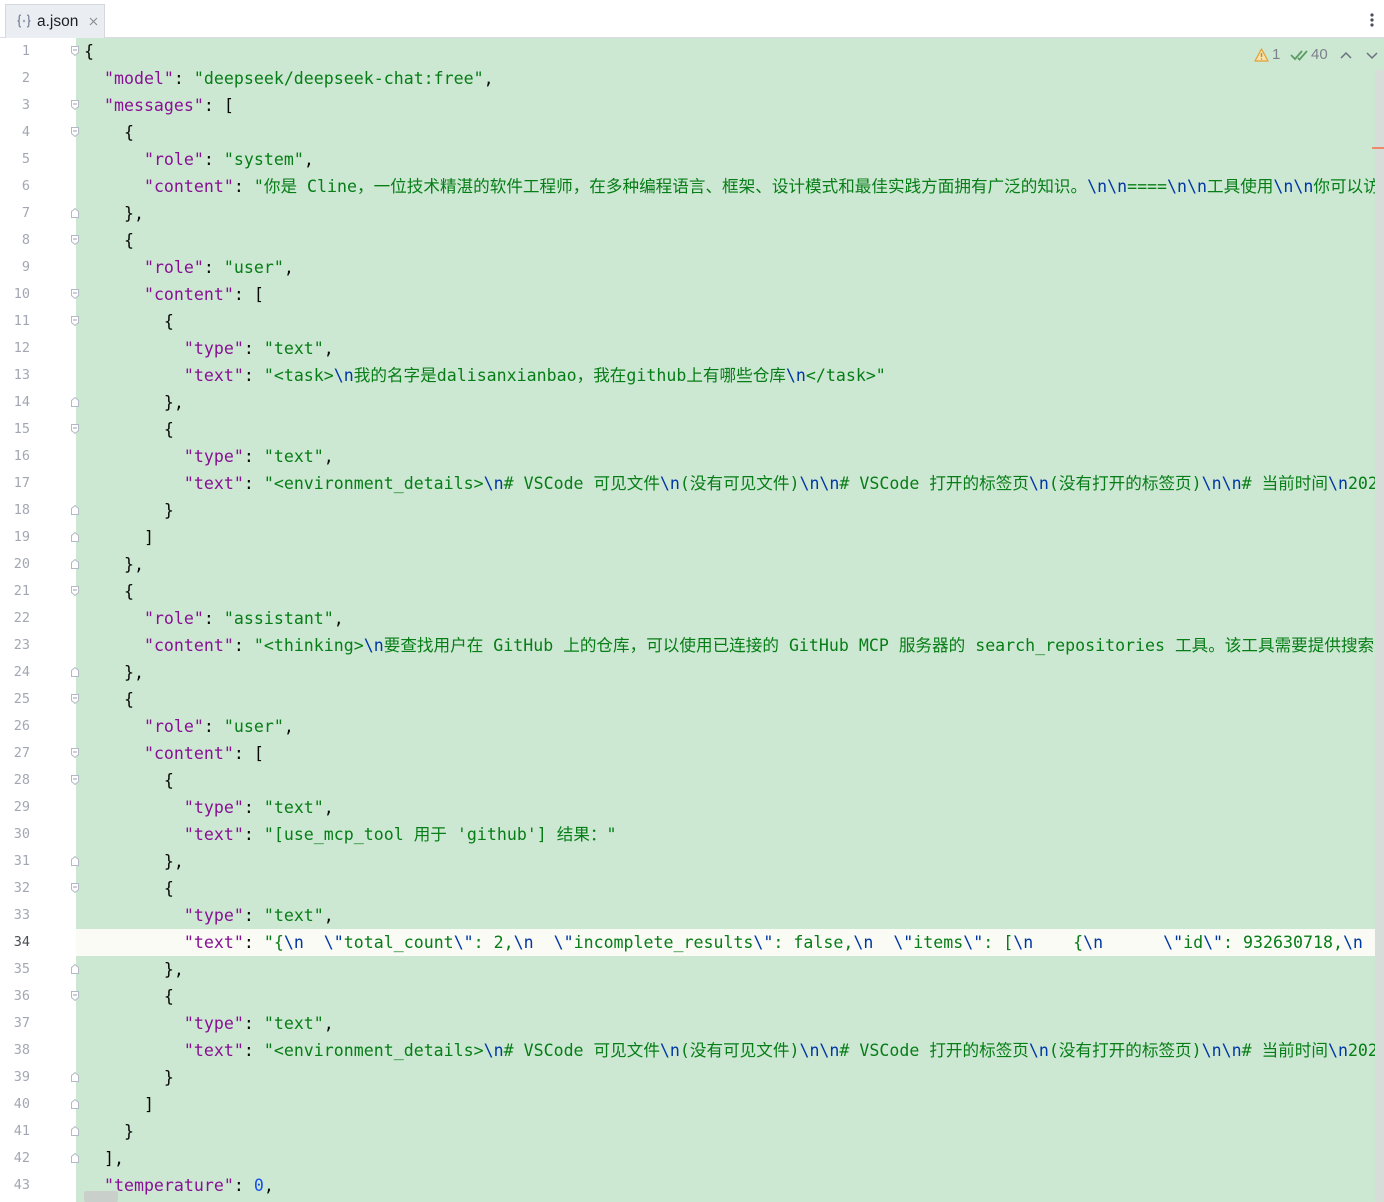 The height and width of the screenshot is (1202, 1384). What do you see at coordinates (15, 483) in the screenshot?
I see `line-number: 17` at bounding box center [15, 483].